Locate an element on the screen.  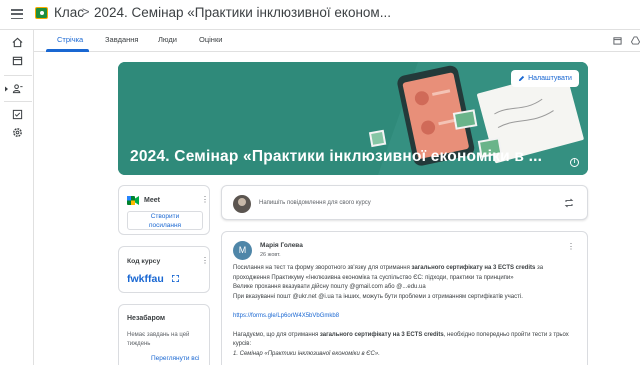
course-code-label: Код курсу is located at coordinates (144, 261).